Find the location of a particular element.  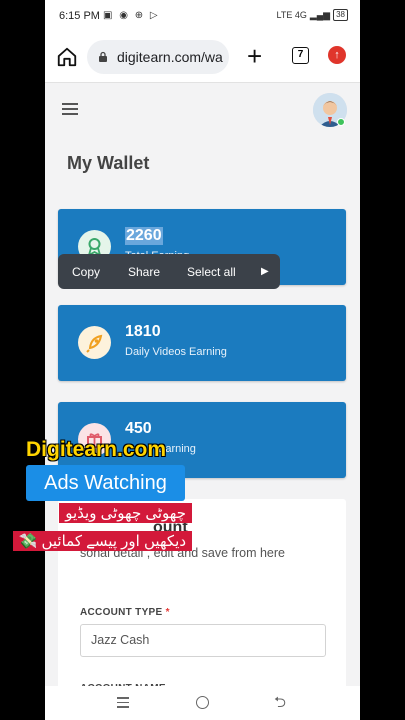

home-nav-icon is located at coordinates (202, 702).